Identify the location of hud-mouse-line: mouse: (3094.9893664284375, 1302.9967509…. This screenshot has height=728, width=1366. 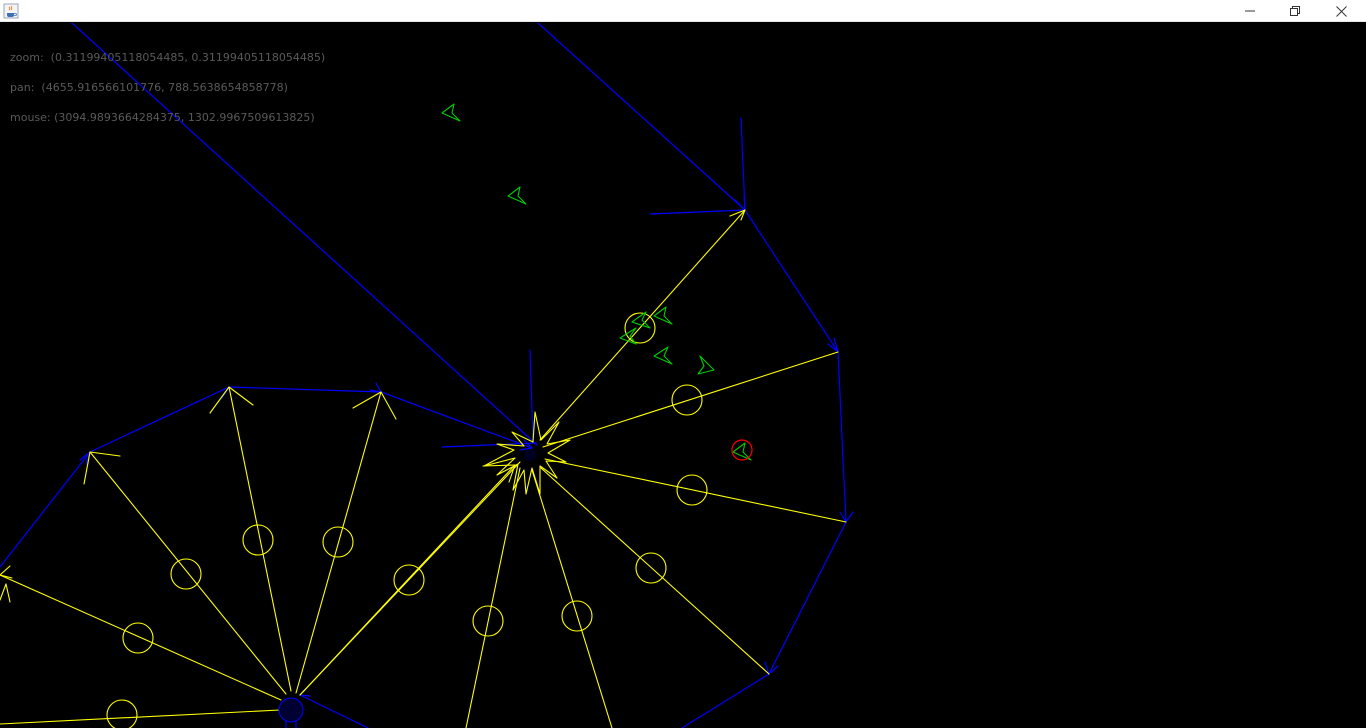
(167, 117).